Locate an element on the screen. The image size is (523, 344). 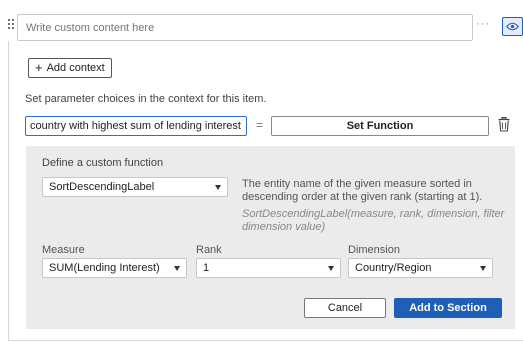
add-context-label: Add context is located at coordinates (75, 68).